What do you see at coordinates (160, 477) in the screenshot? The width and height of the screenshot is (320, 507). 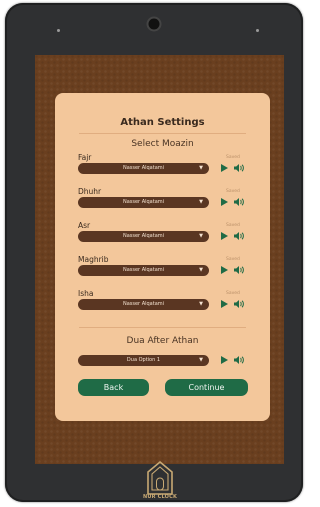 I see `nur-clock-logo-icon` at bounding box center [160, 477].